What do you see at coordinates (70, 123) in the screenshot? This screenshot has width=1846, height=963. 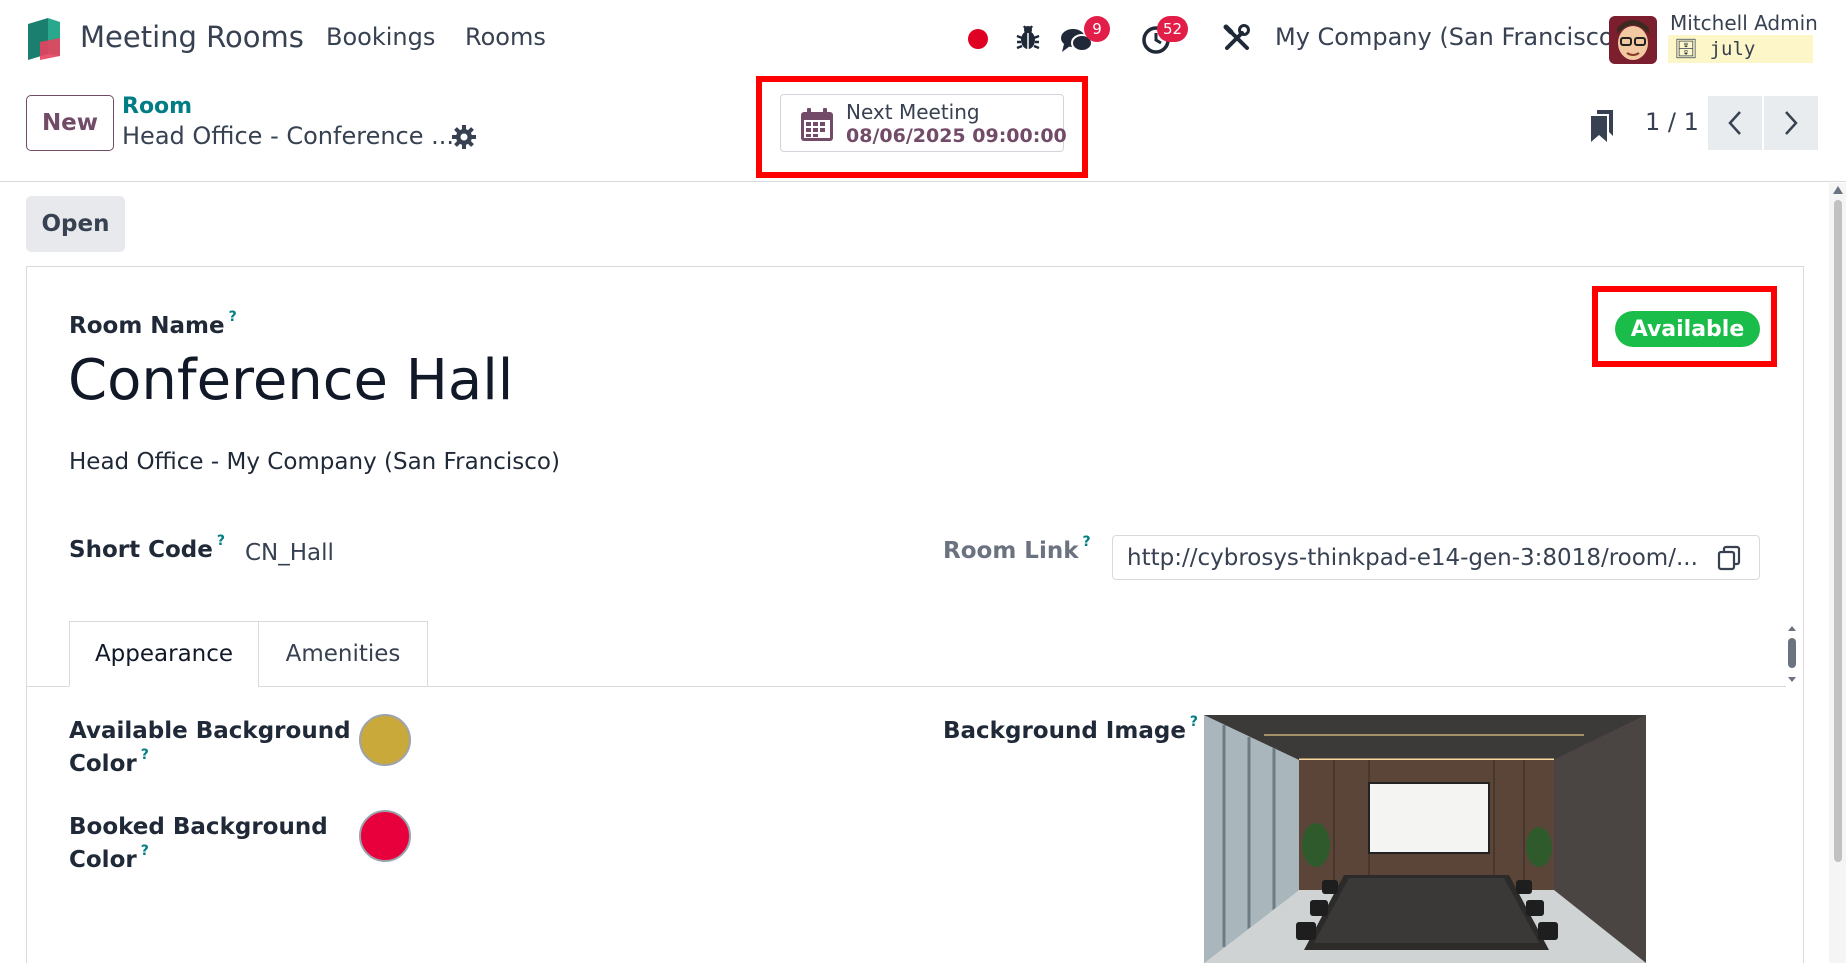 I see `new-button: New` at bounding box center [70, 123].